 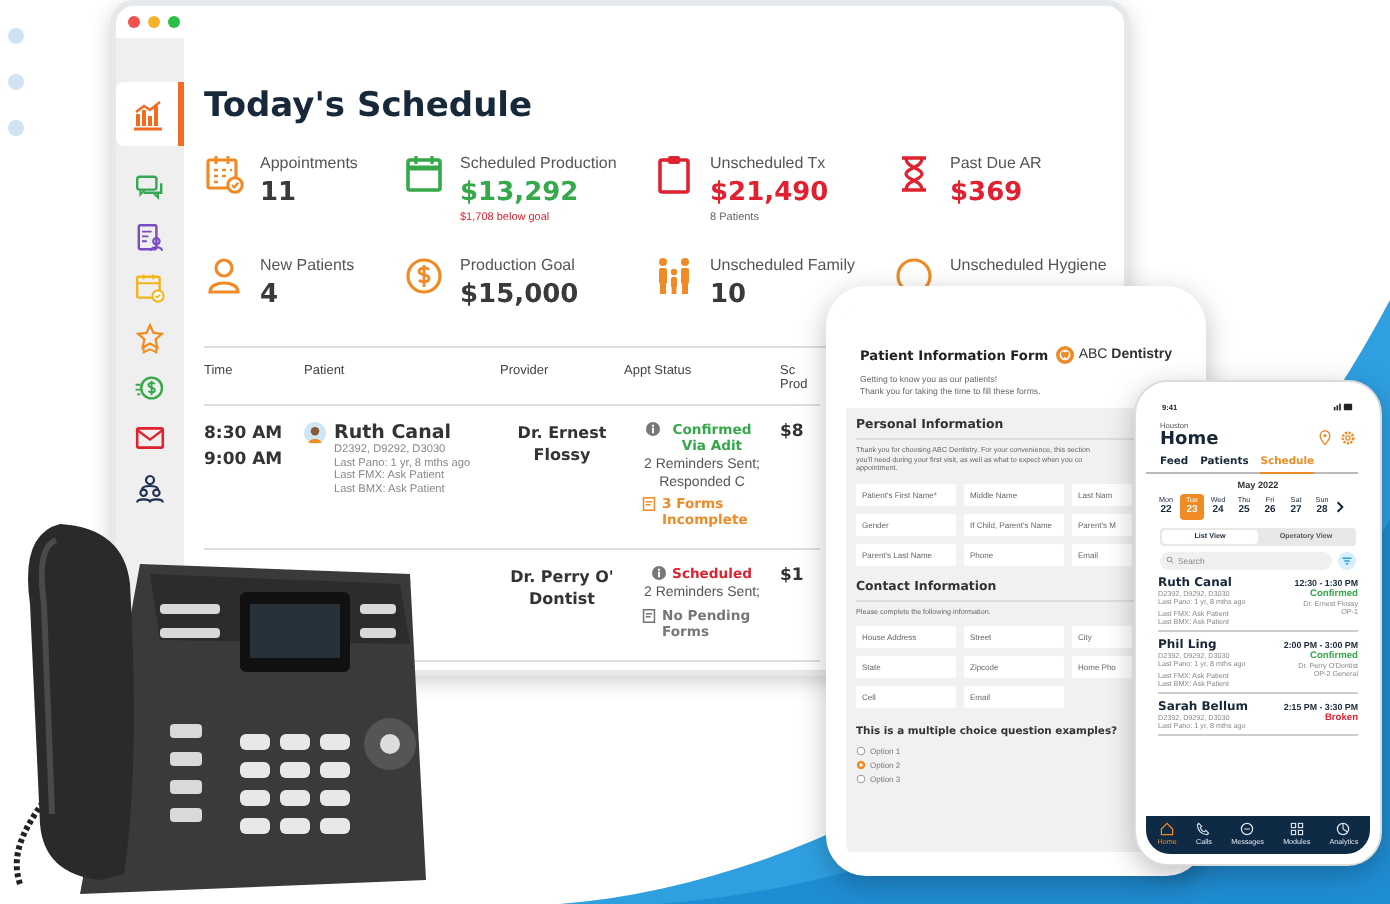 I want to click on filter-icon, so click(x=1347, y=560).